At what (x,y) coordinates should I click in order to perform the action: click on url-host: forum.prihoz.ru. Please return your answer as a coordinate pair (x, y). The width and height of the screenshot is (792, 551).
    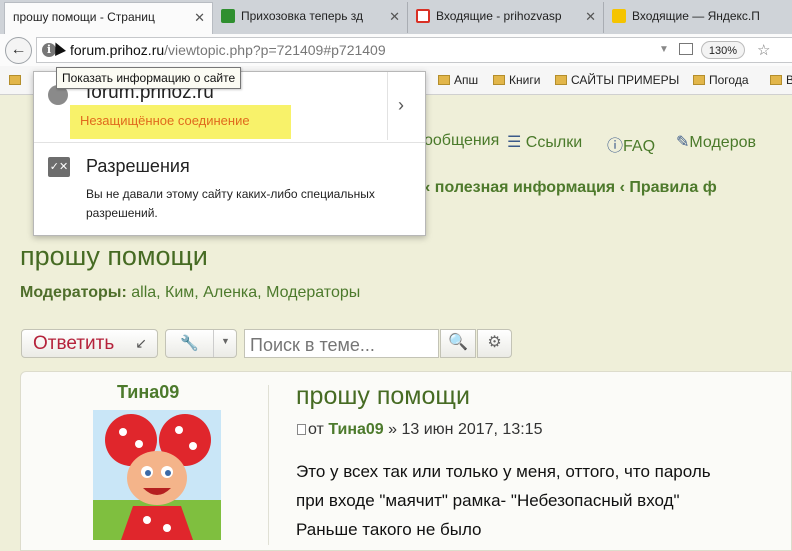
    Looking at the image, I should click on (117, 50).